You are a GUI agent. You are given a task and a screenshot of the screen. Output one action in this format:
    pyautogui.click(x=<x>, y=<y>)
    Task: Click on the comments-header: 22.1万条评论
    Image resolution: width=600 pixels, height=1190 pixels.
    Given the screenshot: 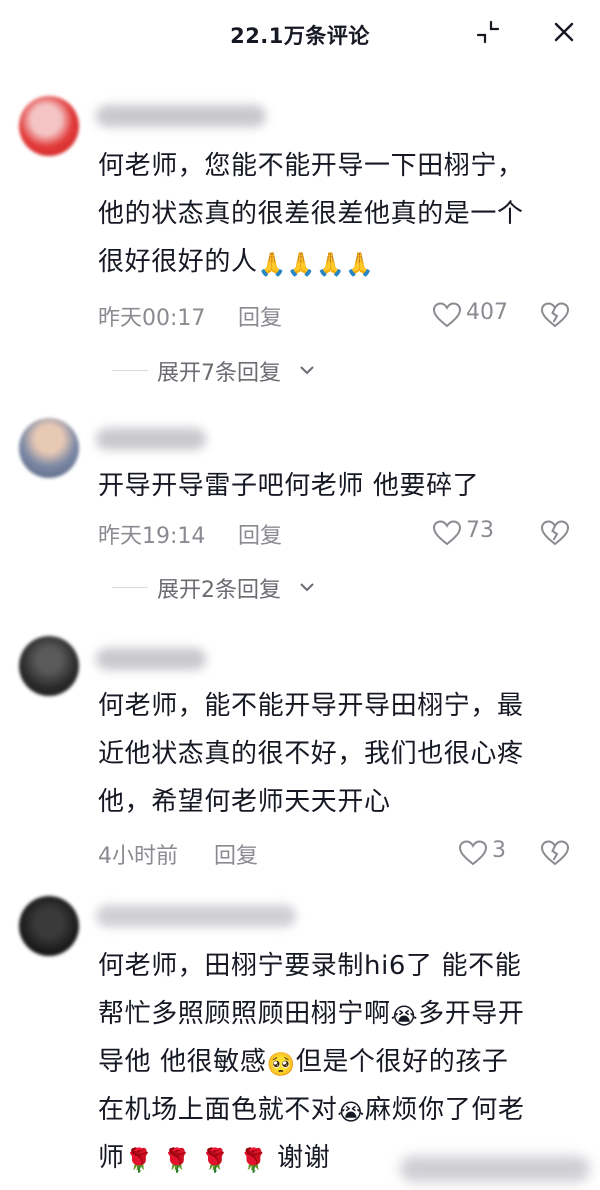 What is the action you would take?
    pyautogui.click(x=300, y=36)
    